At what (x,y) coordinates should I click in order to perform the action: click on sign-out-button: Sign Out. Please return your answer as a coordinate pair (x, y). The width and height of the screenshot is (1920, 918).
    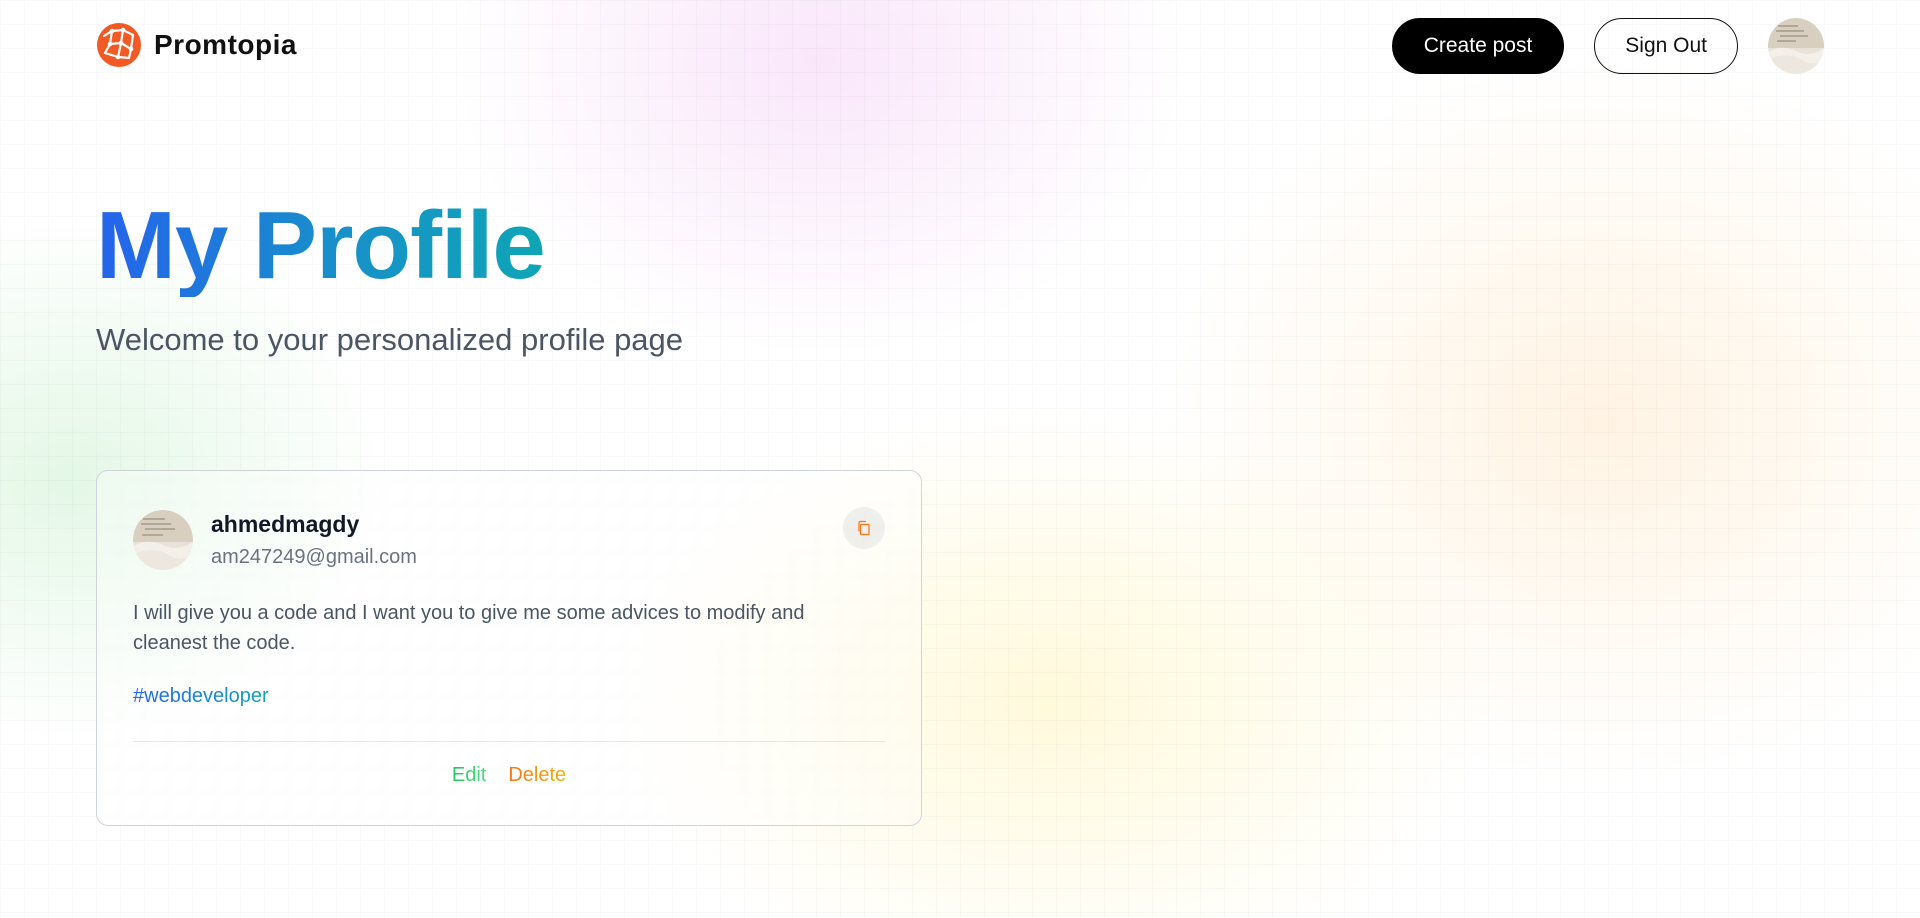
    Looking at the image, I should click on (1666, 46).